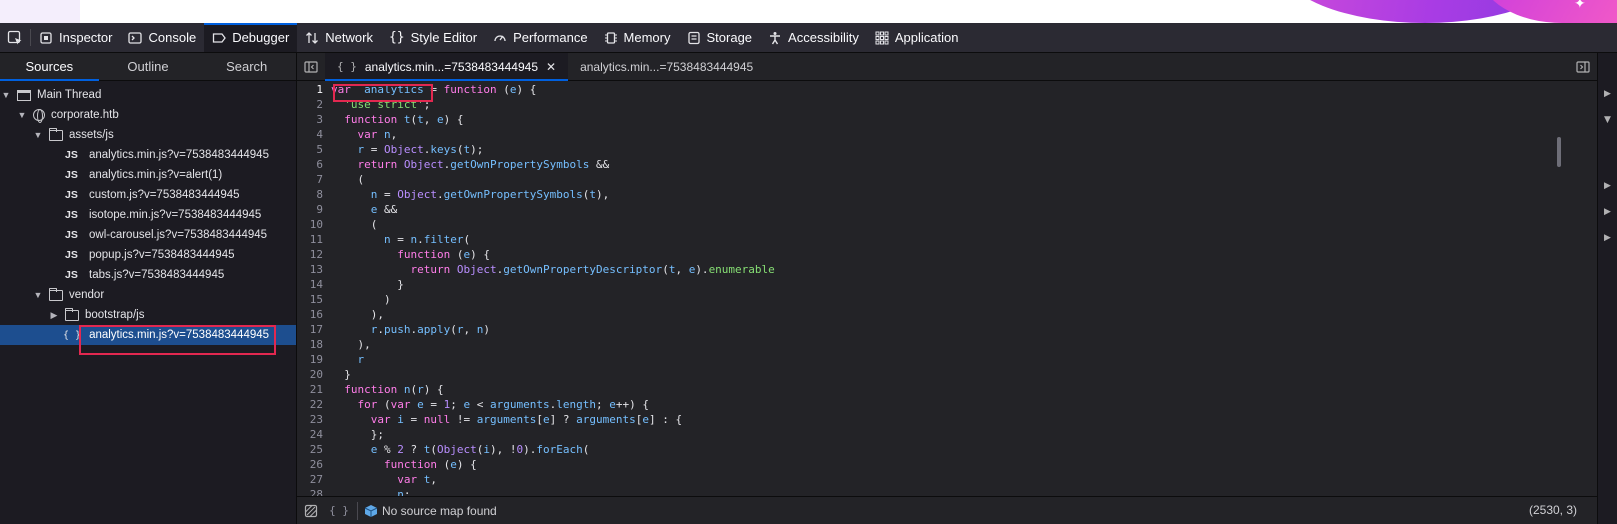 The image size is (1617, 524). What do you see at coordinates (311, 66) in the screenshot?
I see `toggle-sources-button` at bounding box center [311, 66].